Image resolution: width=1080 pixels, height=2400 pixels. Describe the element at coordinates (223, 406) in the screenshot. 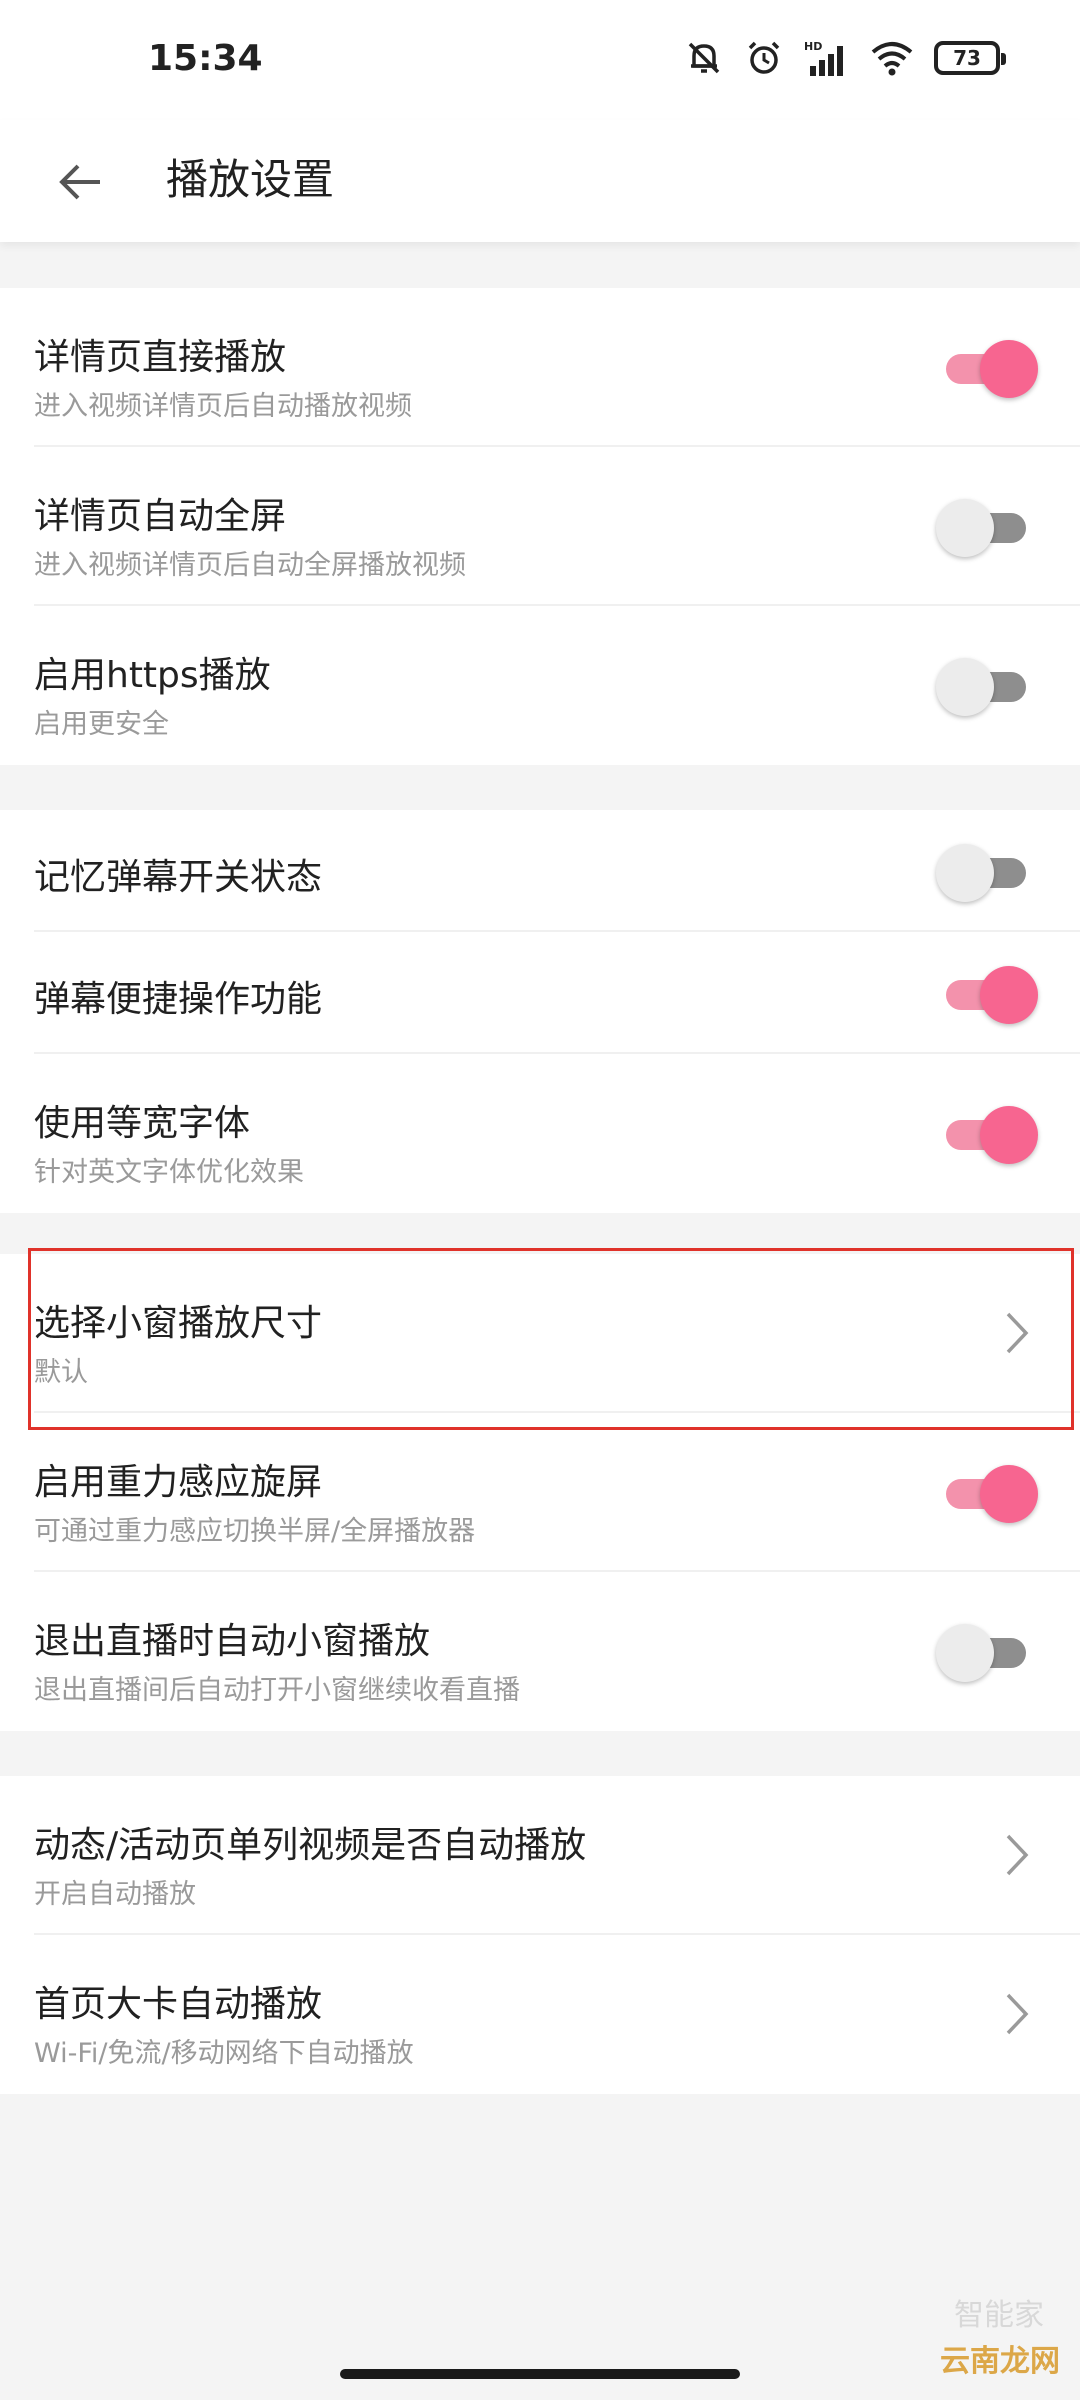

I see `setting-subtitle: 进入视频详情页后自动播放视频` at that location.